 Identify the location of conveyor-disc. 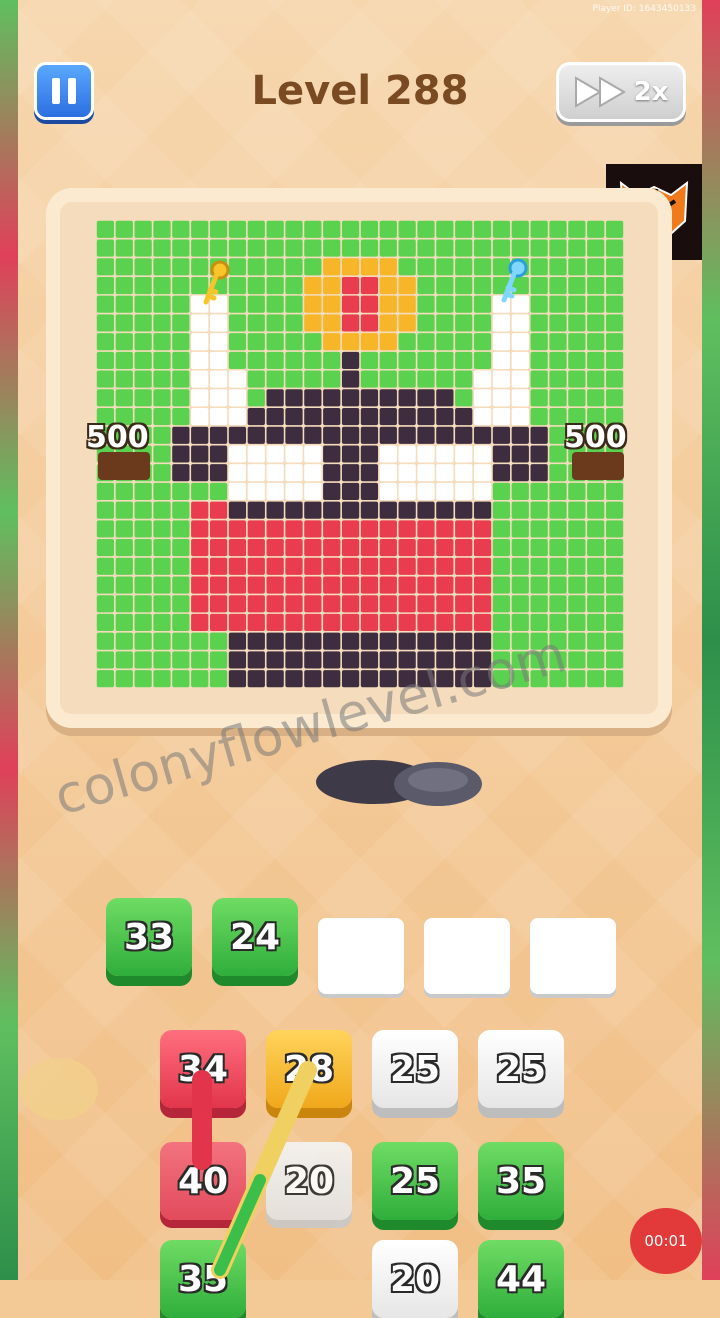
(399, 783).